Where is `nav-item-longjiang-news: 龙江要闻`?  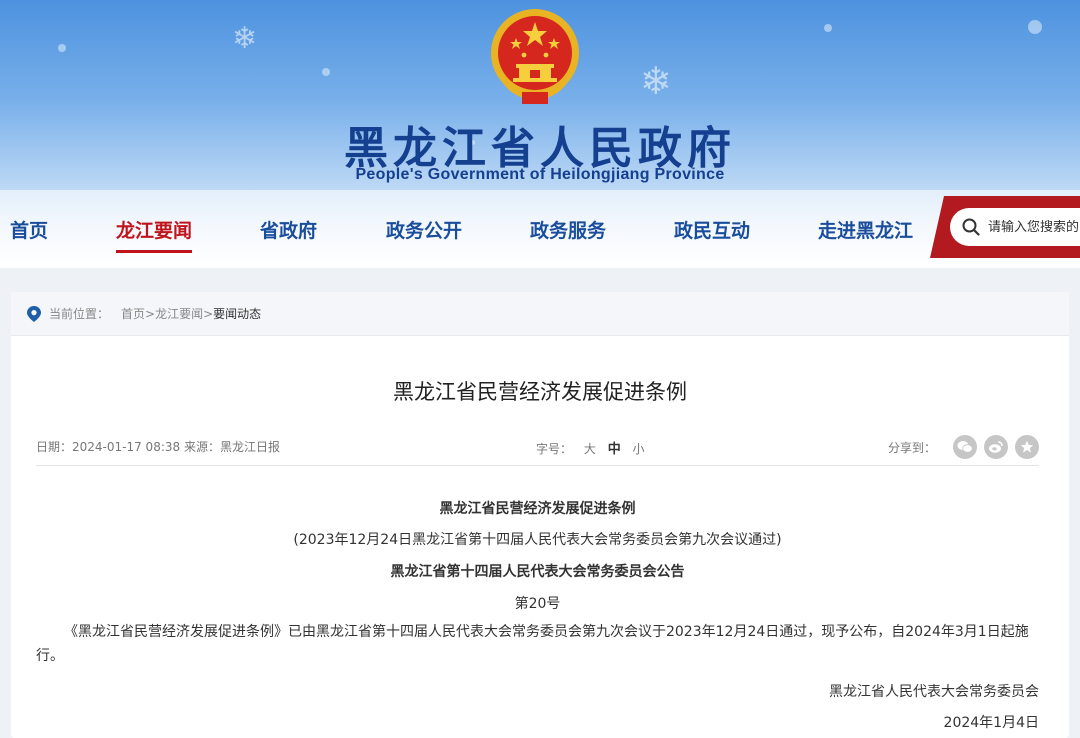
nav-item-longjiang-news: 龙江要闻 is located at coordinates (154, 234).